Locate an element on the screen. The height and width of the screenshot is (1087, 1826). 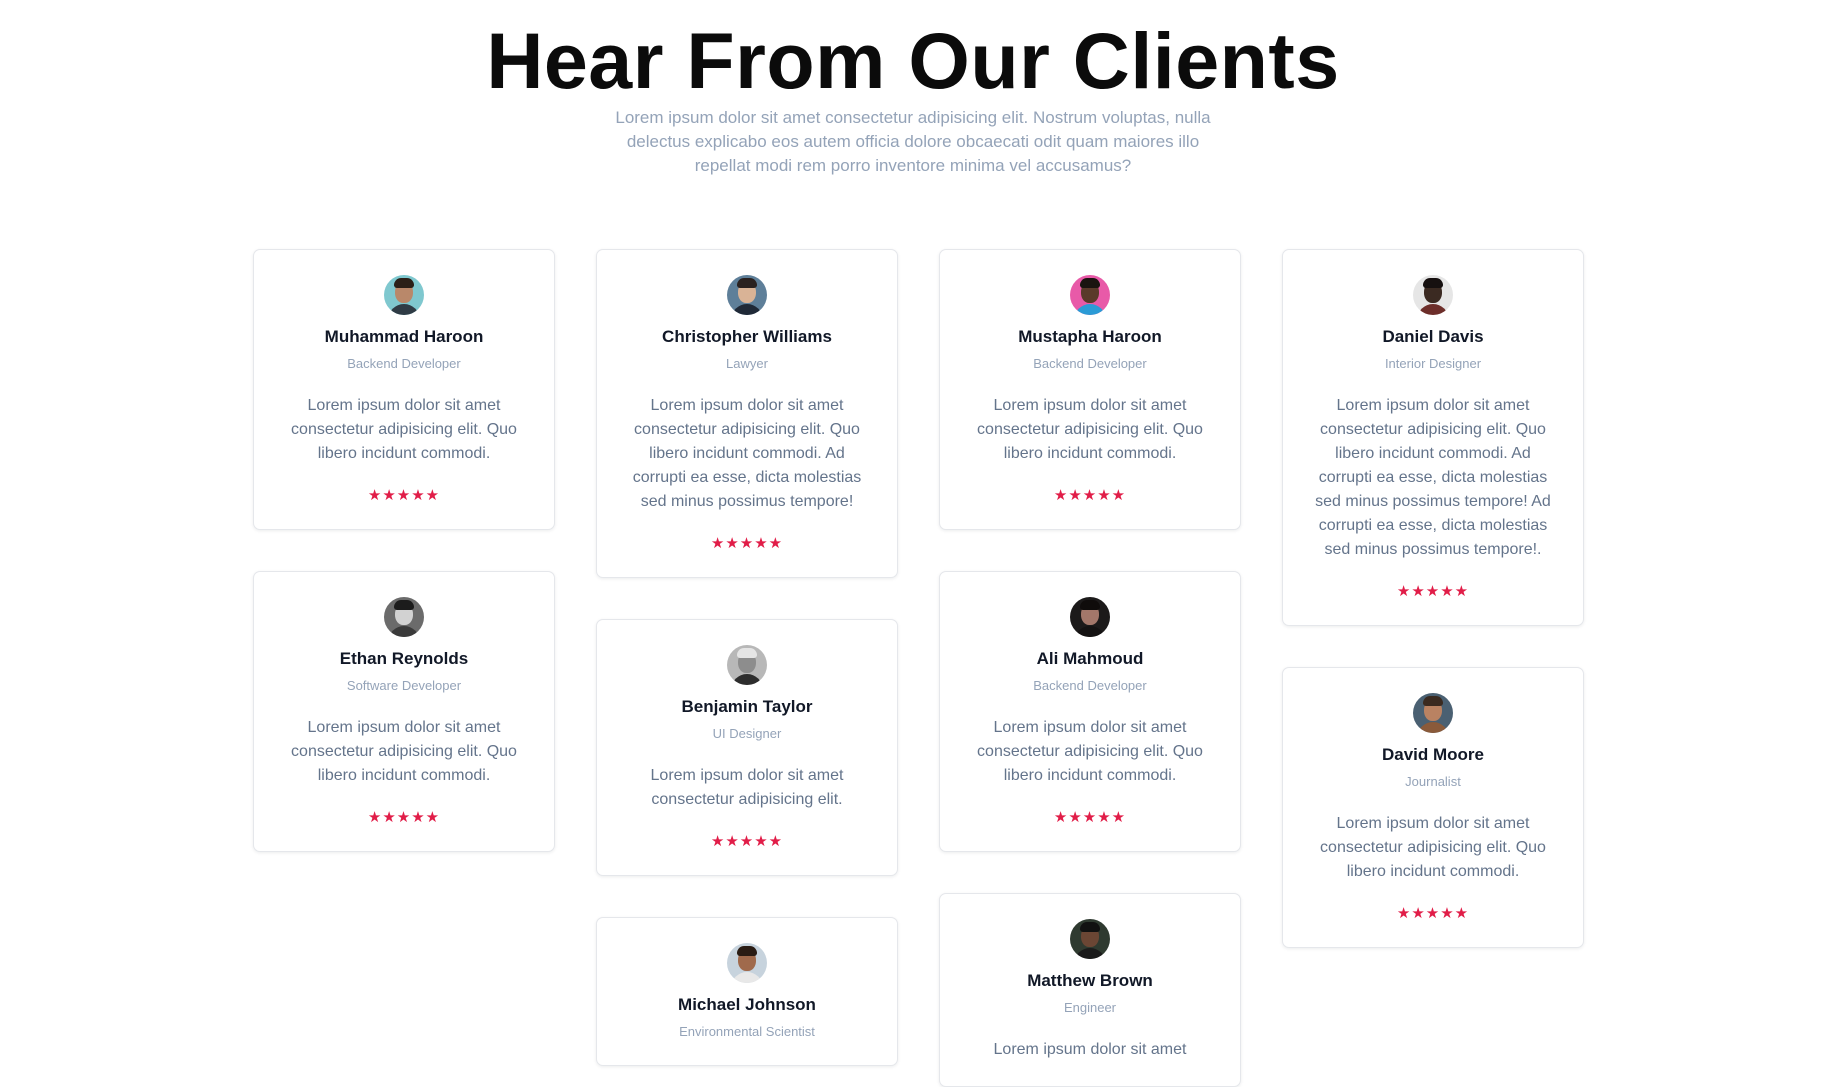
client-name: Matthew Brown is located at coordinates (1090, 980).